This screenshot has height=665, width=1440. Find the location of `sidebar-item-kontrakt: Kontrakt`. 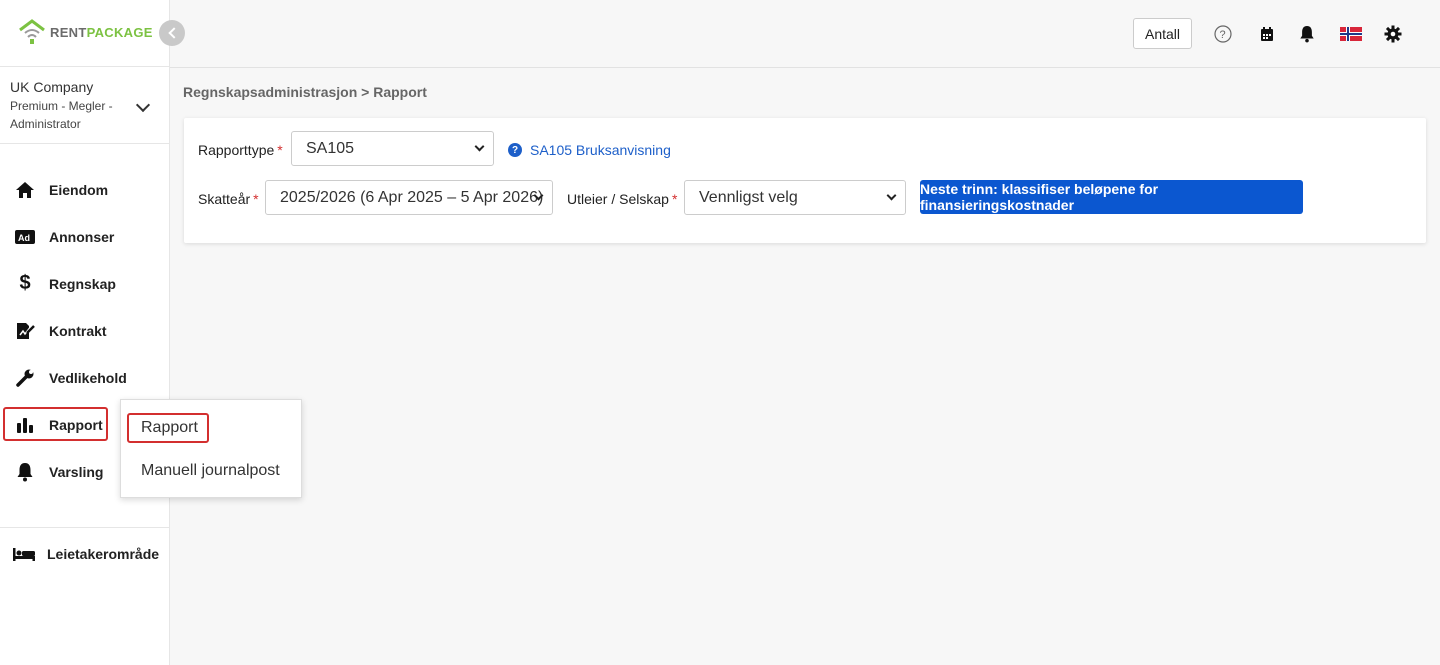

sidebar-item-kontrakt: Kontrakt is located at coordinates (85, 330).